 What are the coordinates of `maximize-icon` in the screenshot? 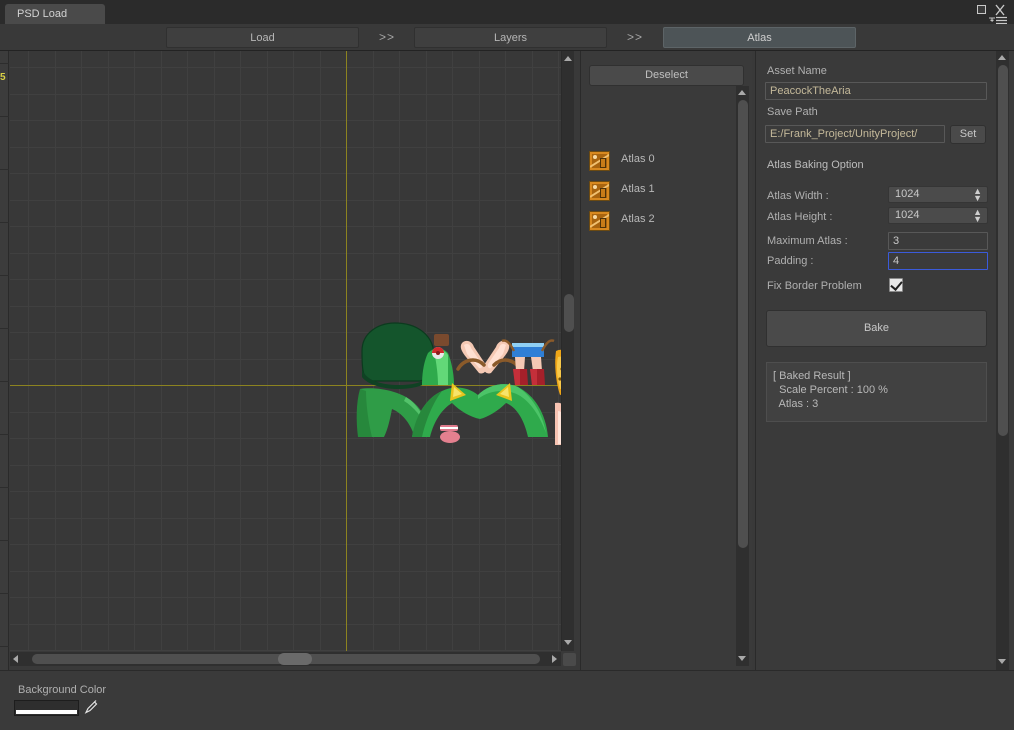 It's located at (982, 10).